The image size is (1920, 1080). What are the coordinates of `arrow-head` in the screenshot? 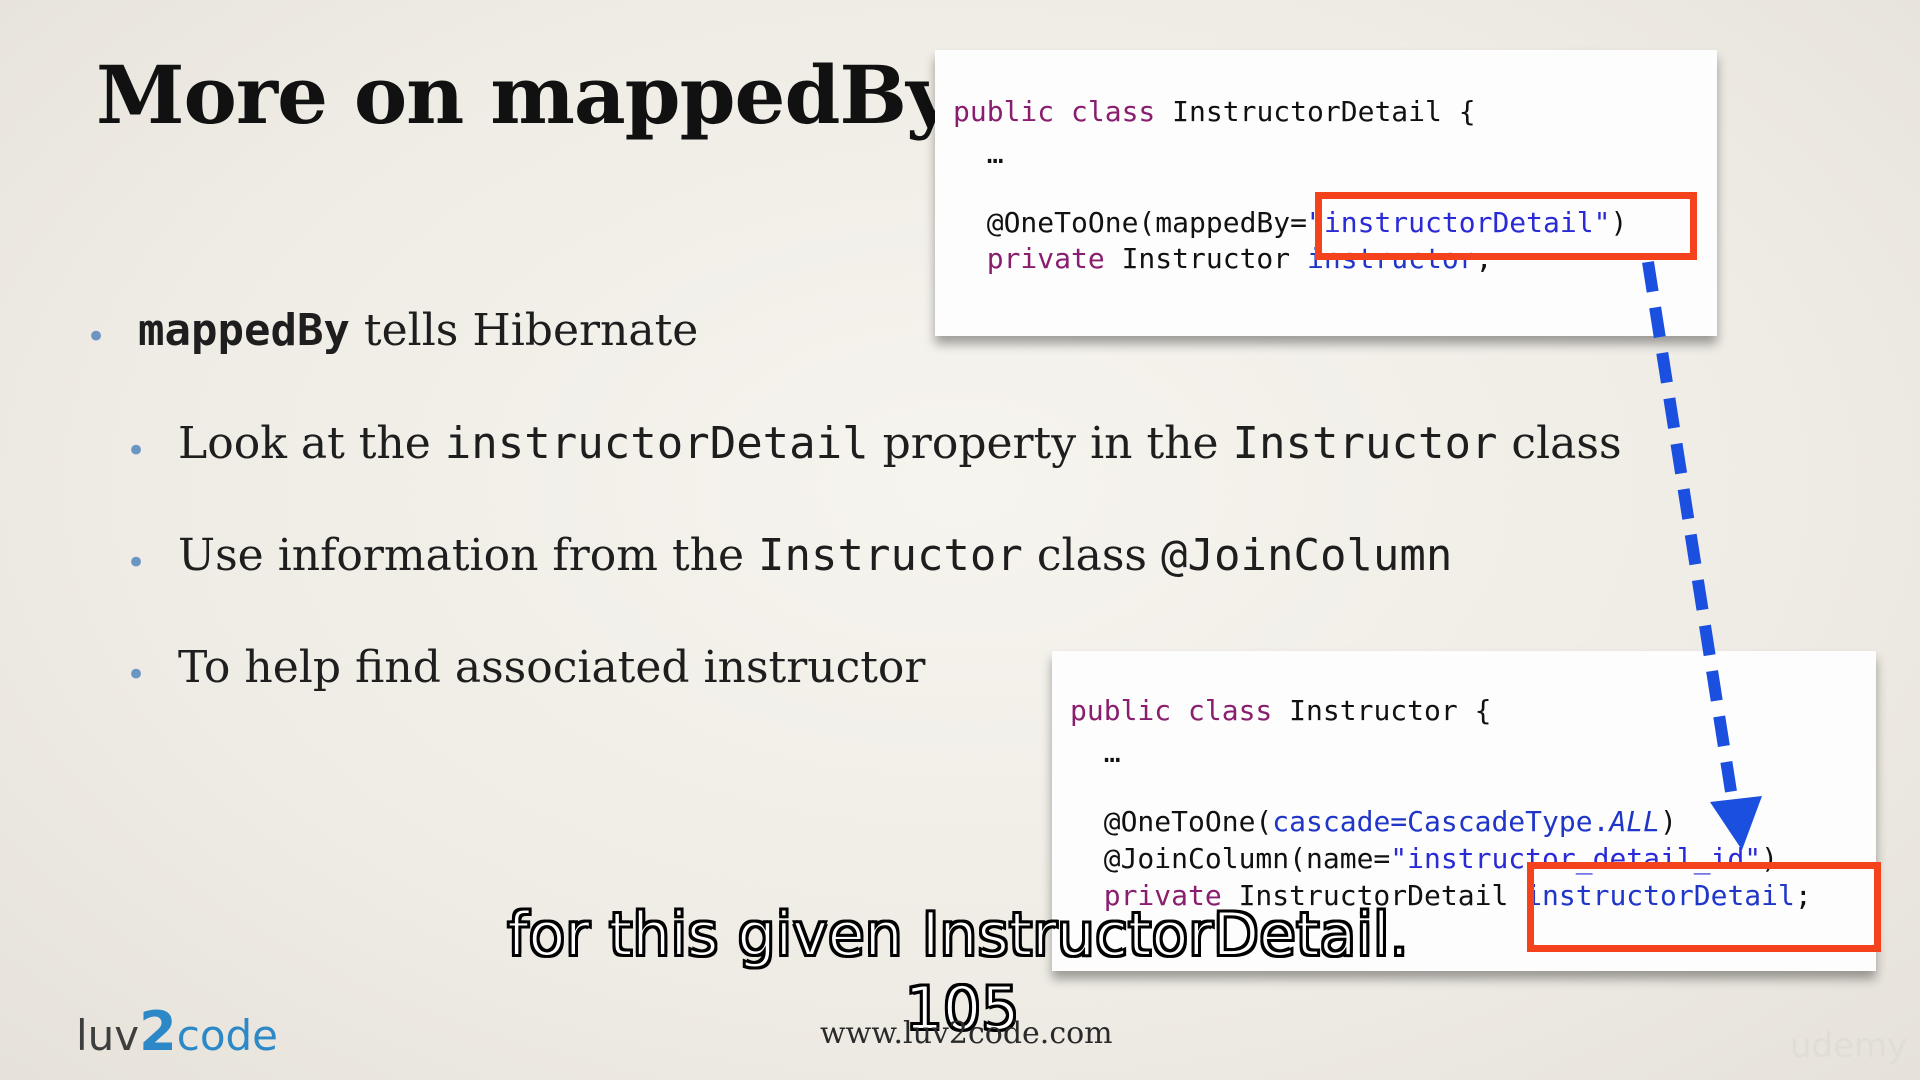 It's located at (1736, 823).